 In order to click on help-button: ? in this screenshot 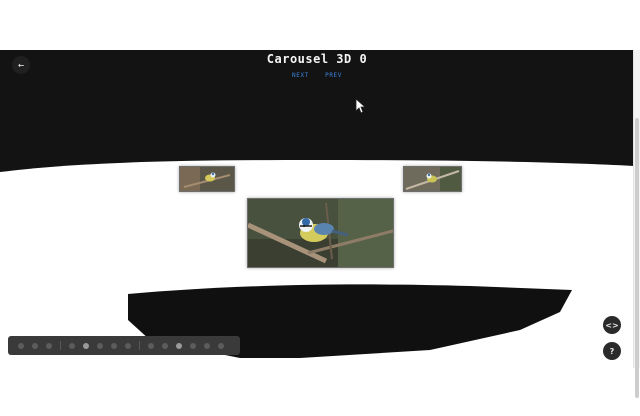, I will do `click(612, 351)`.